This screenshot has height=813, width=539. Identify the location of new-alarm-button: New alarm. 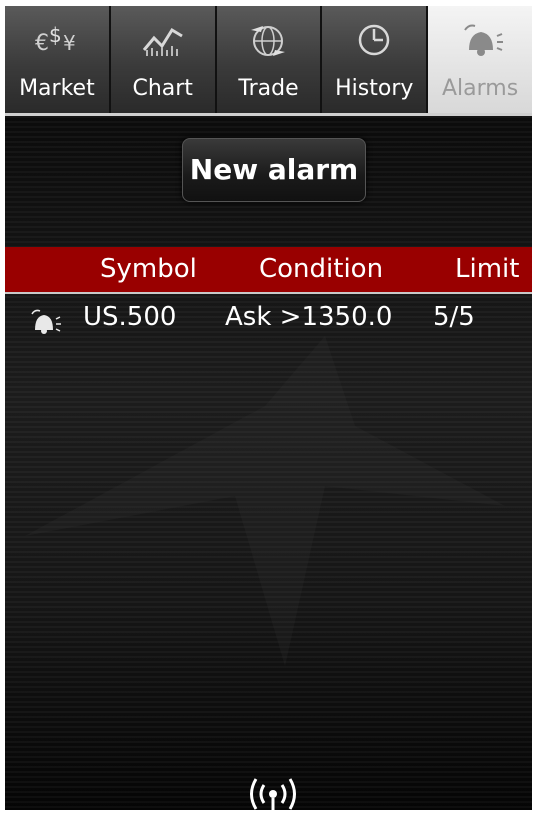
(274, 170).